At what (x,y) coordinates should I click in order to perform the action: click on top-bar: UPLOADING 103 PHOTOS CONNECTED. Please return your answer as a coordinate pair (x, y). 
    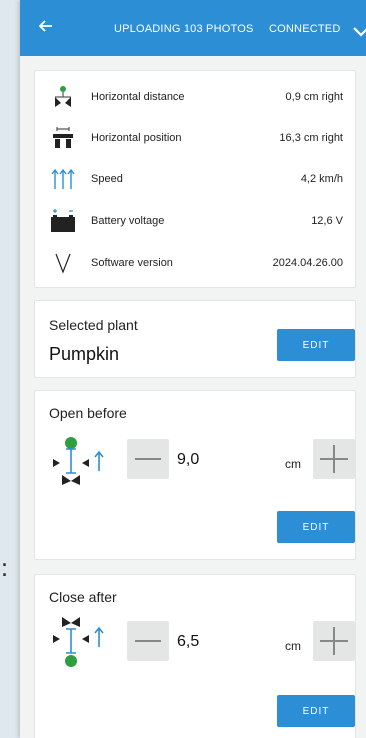
    Looking at the image, I should click on (193, 28).